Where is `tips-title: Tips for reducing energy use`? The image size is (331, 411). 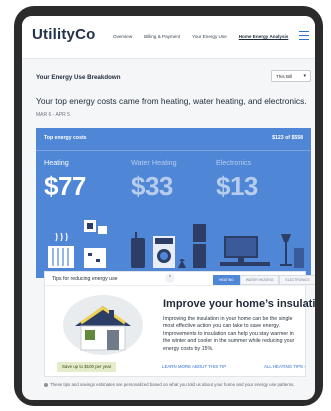
tips-title: Tips for reducing energy use is located at coordinates (85, 279).